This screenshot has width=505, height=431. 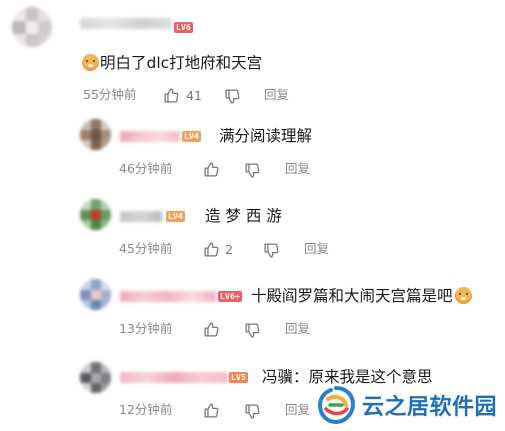 What do you see at coordinates (266, 136) in the screenshot?
I see `comment-text: 满分阅读理解` at bounding box center [266, 136].